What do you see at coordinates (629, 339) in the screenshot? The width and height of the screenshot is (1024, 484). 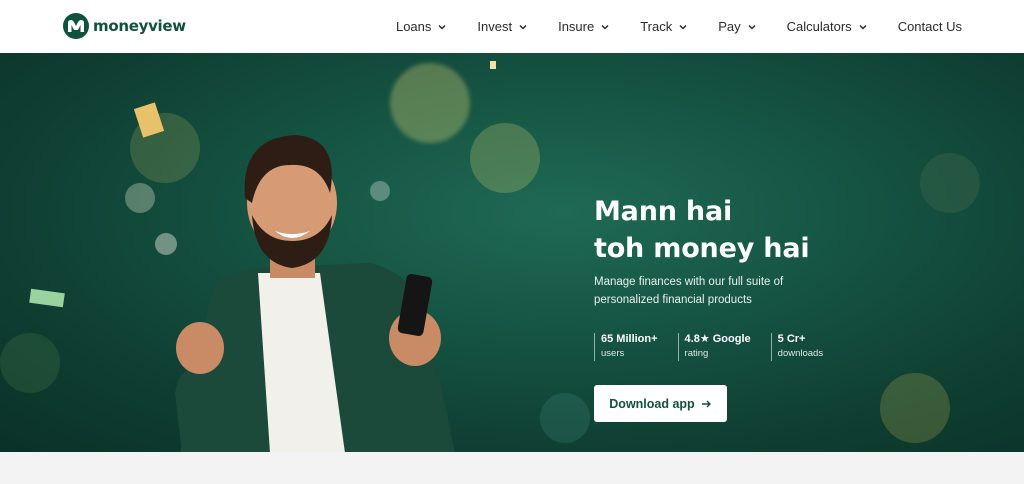 I see `stat-value: 65 Million+` at bounding box center [629, 339].